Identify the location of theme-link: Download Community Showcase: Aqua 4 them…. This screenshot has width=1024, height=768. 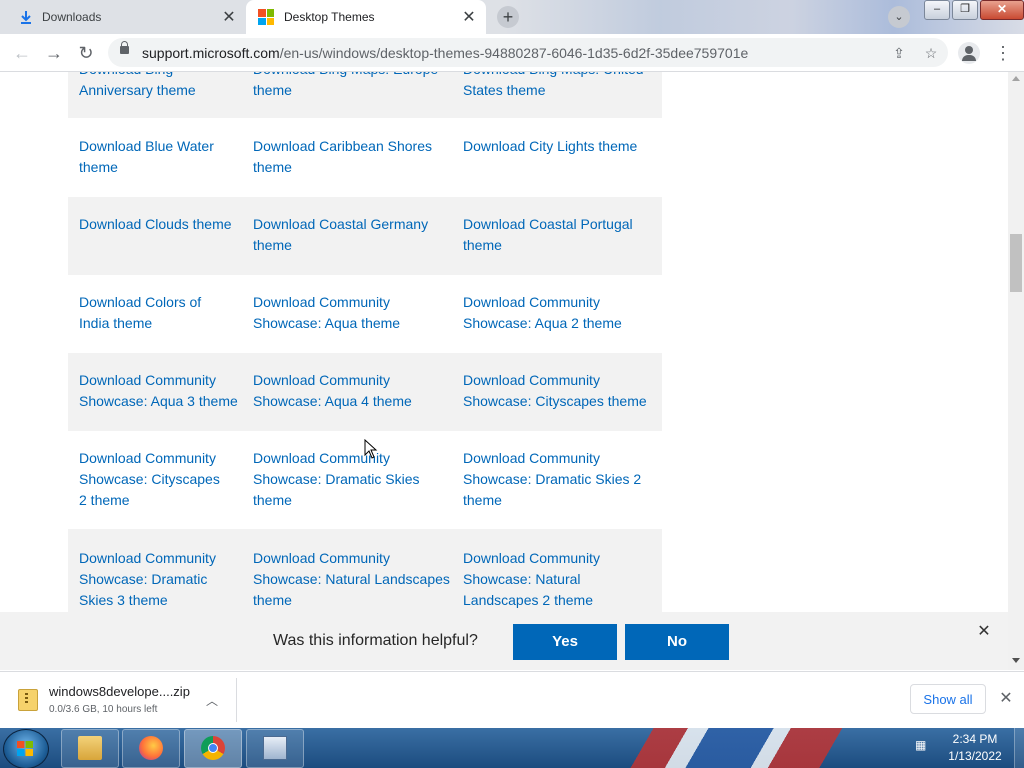
(338, 391).